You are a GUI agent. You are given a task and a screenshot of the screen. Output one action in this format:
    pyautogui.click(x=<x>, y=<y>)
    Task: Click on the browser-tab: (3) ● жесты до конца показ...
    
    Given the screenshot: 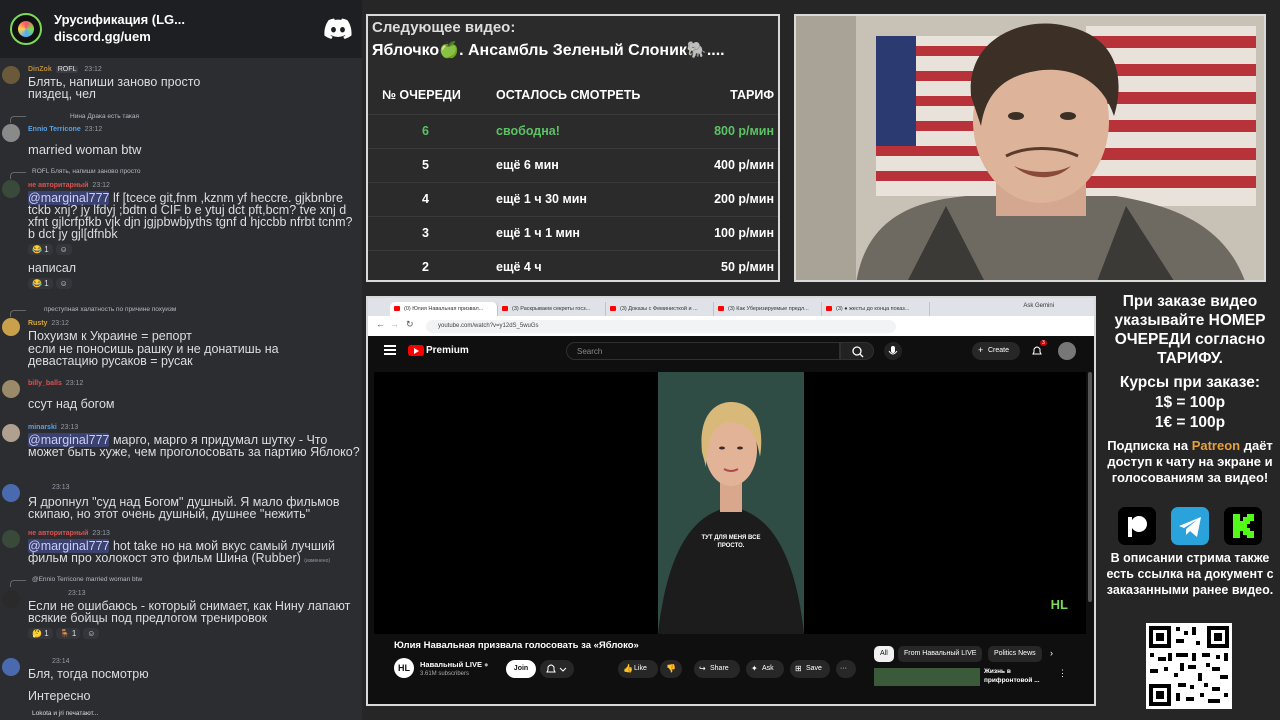 What is the action you would take?
    pyautogui.click(x=876, y=309)
    